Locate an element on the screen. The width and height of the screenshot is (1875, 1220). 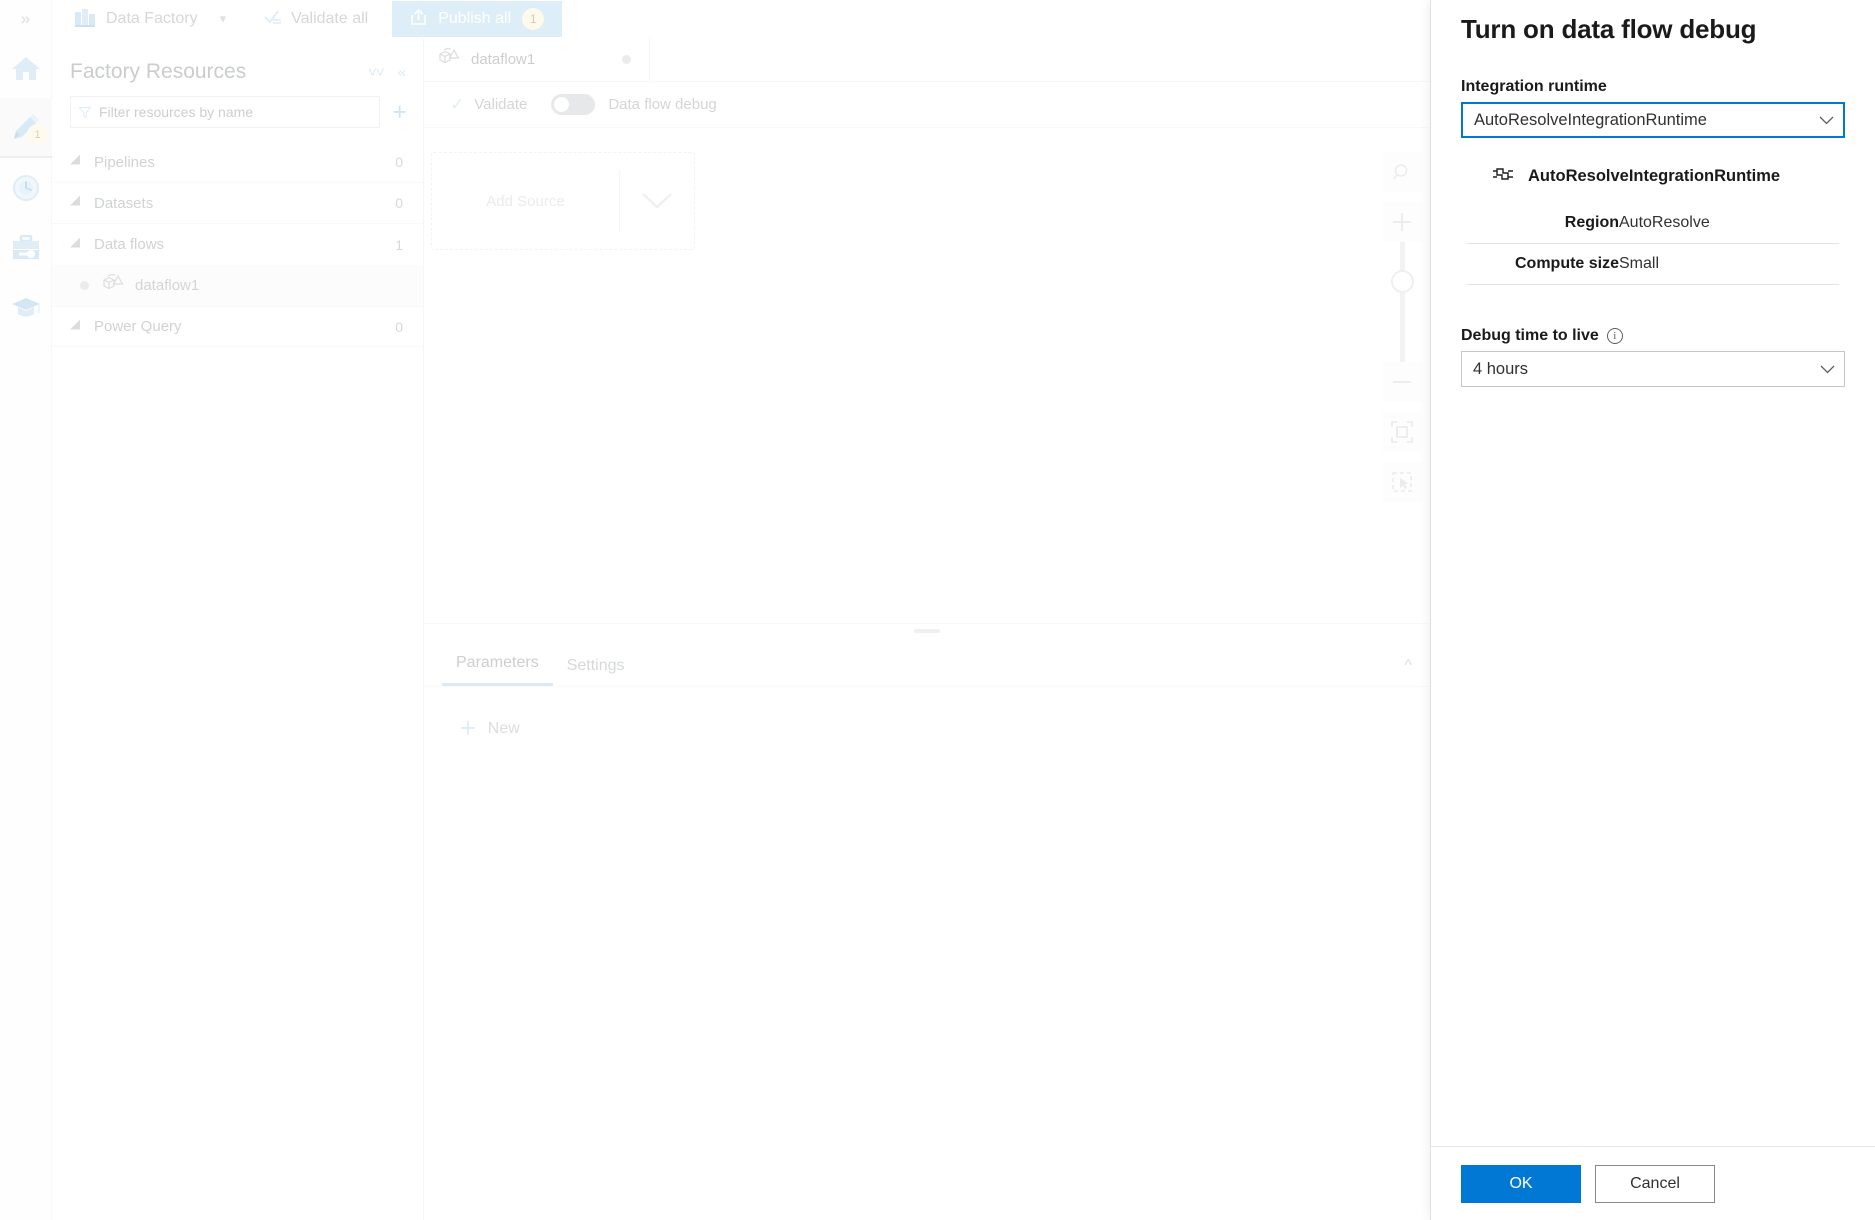
validate-button: ✓ Validate is located at coordinates (488, 105).